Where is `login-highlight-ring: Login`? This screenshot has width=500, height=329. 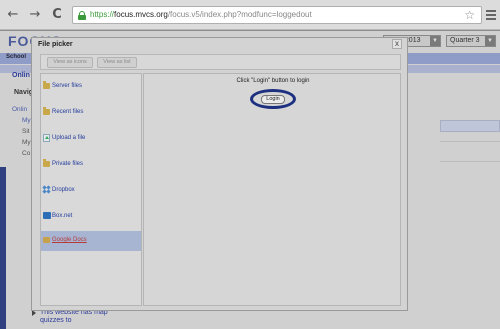
login-highlight-ring: Login is located at coordinates (273, 99).